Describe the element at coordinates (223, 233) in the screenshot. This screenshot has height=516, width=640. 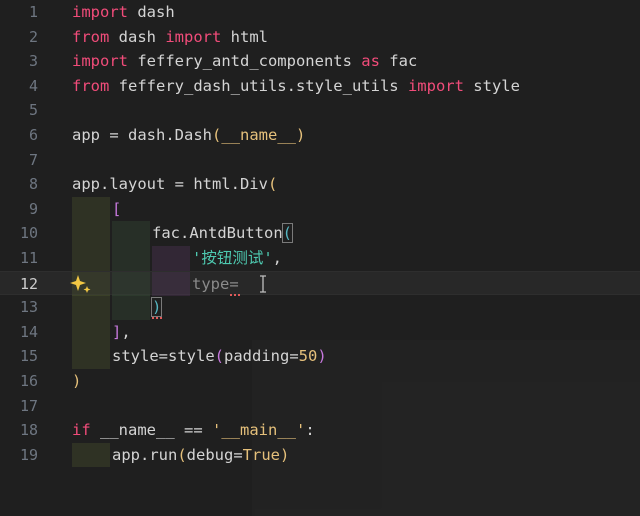
I see `line-code: fac.AntdButton(` at that location.